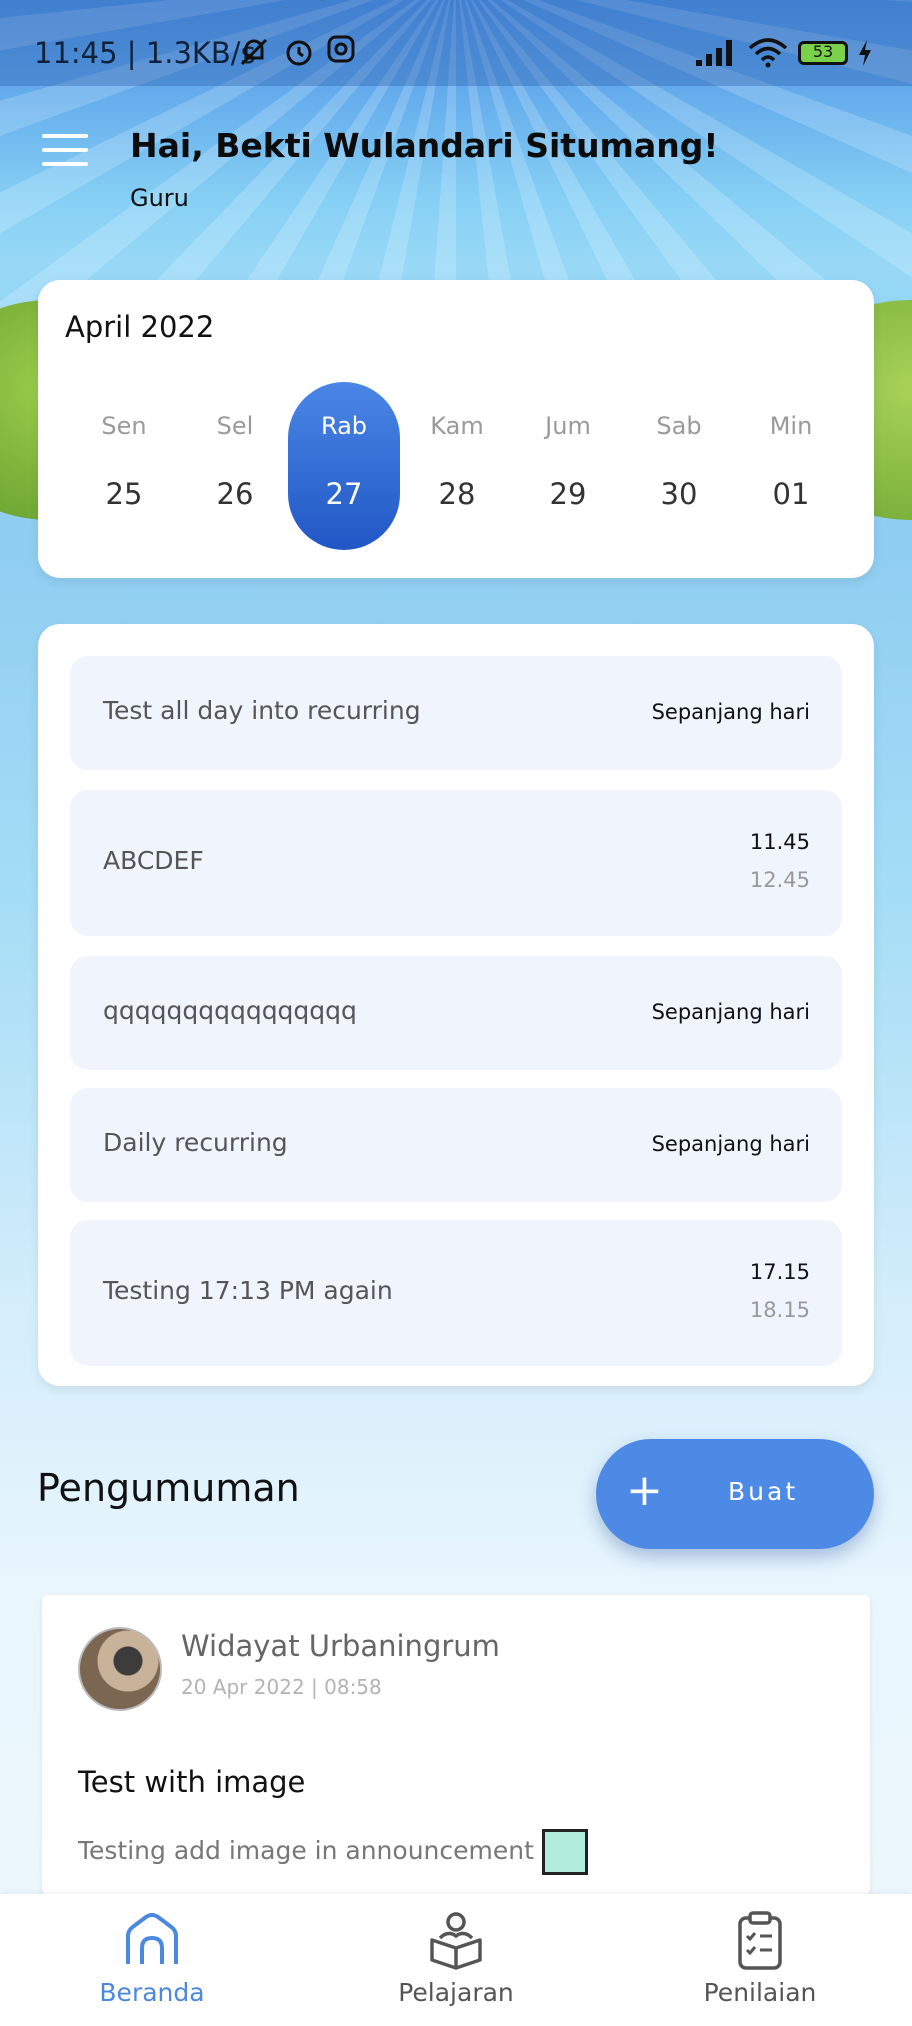 The image size is (912, 2026). What do you see at coordinates (340, 1646) in the screenshot?
I see `announcement-author: Widayat Urbaningrum` at bounding box center [340, 1646].